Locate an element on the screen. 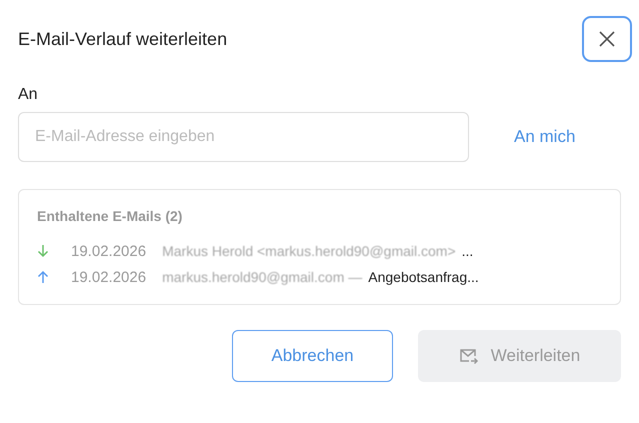 Image resolution: width=639 pixels, height=423 pixels. arrow-up-icon is located at coordinates (43, 277).